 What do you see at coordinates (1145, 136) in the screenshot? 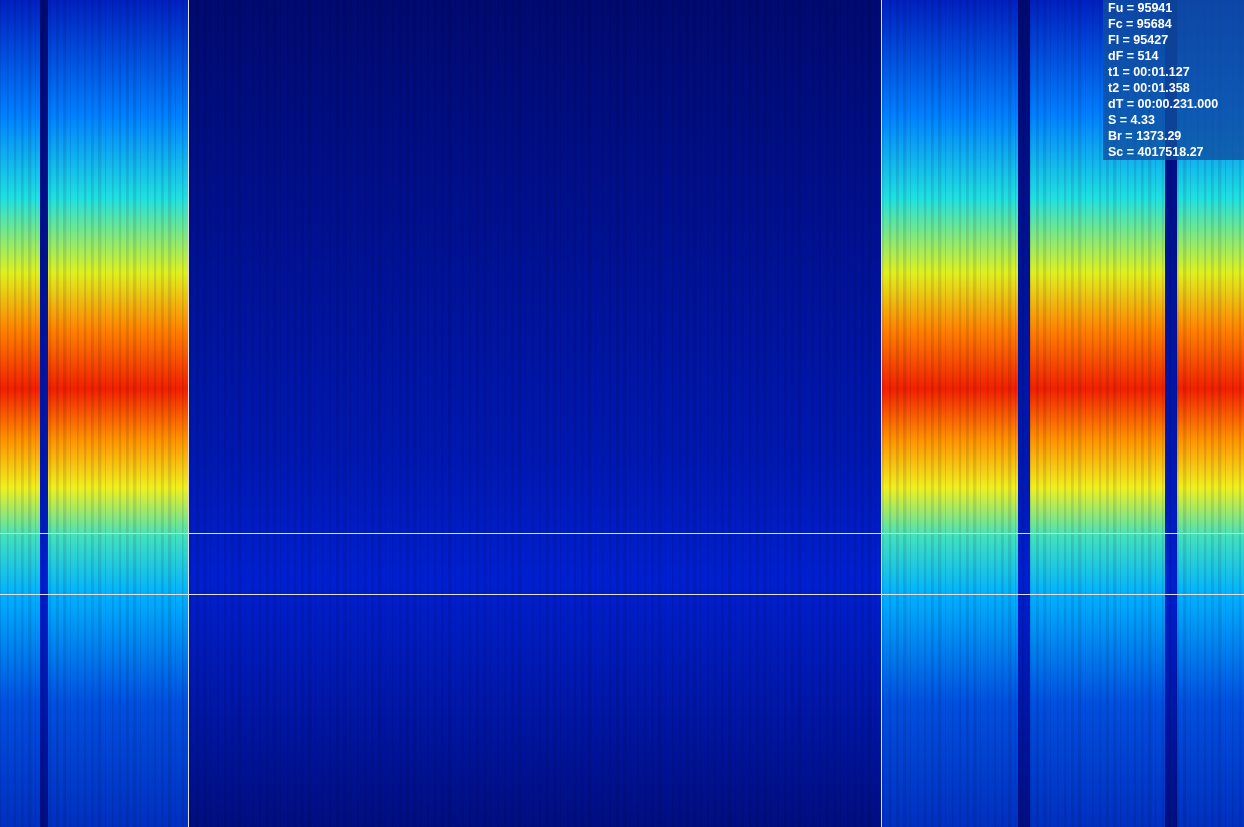
I see `measurement-text: Br = 1373.29` at bounding box center [1145, 136].